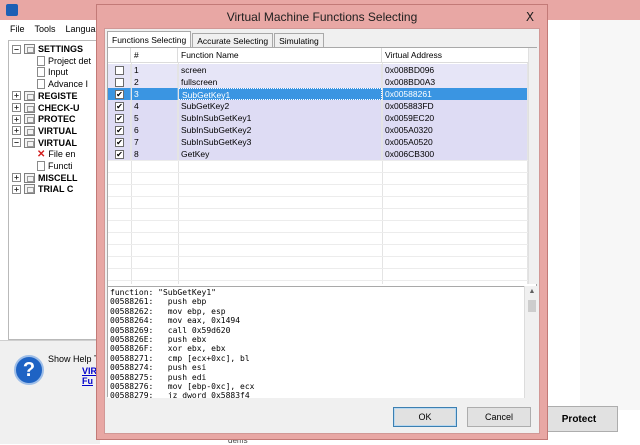 The width and height of the screenshot is (640, 445). Describe the element at coordinates (180, 394) in the screenshot. I see `disassembly-line: 00588279: jz dword 0x5883f4` at that location.